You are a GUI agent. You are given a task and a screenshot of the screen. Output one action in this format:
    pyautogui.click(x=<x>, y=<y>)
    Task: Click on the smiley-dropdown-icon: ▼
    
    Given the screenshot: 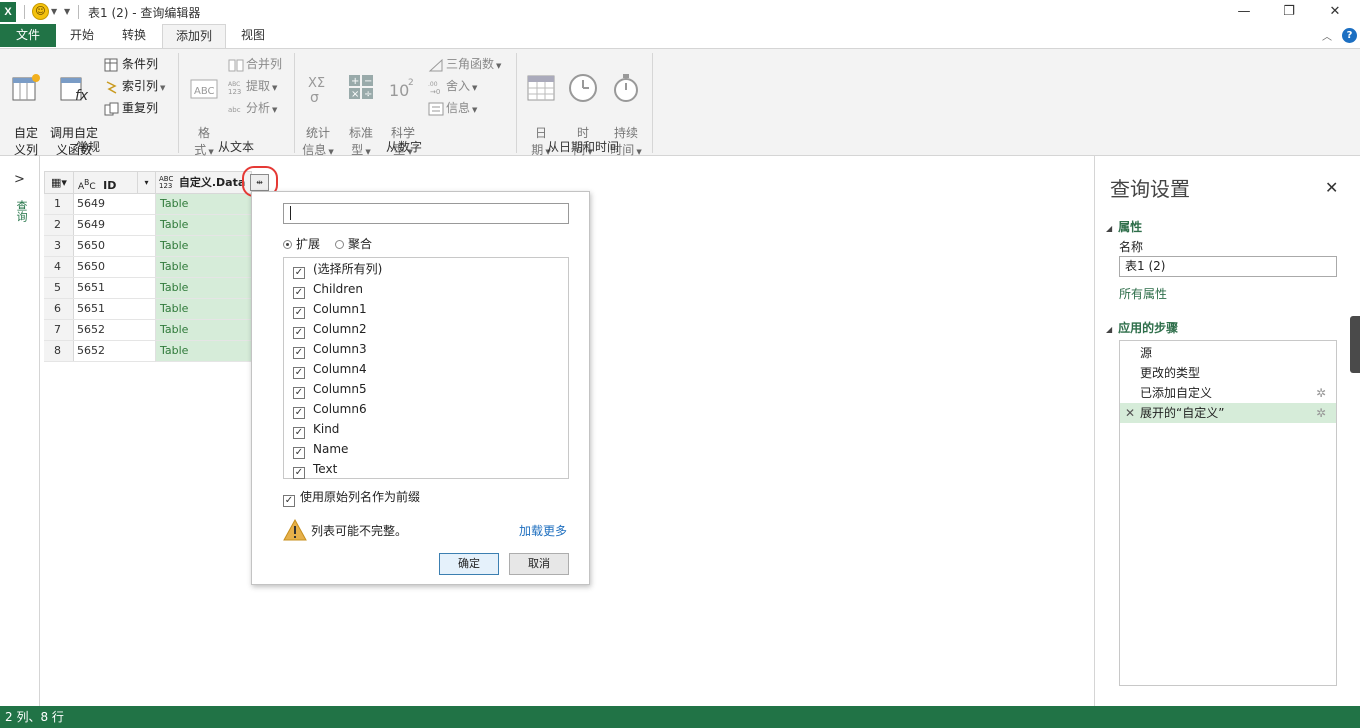 What is the action you would take?
    pyautogui.click(x=54, y=11)
    